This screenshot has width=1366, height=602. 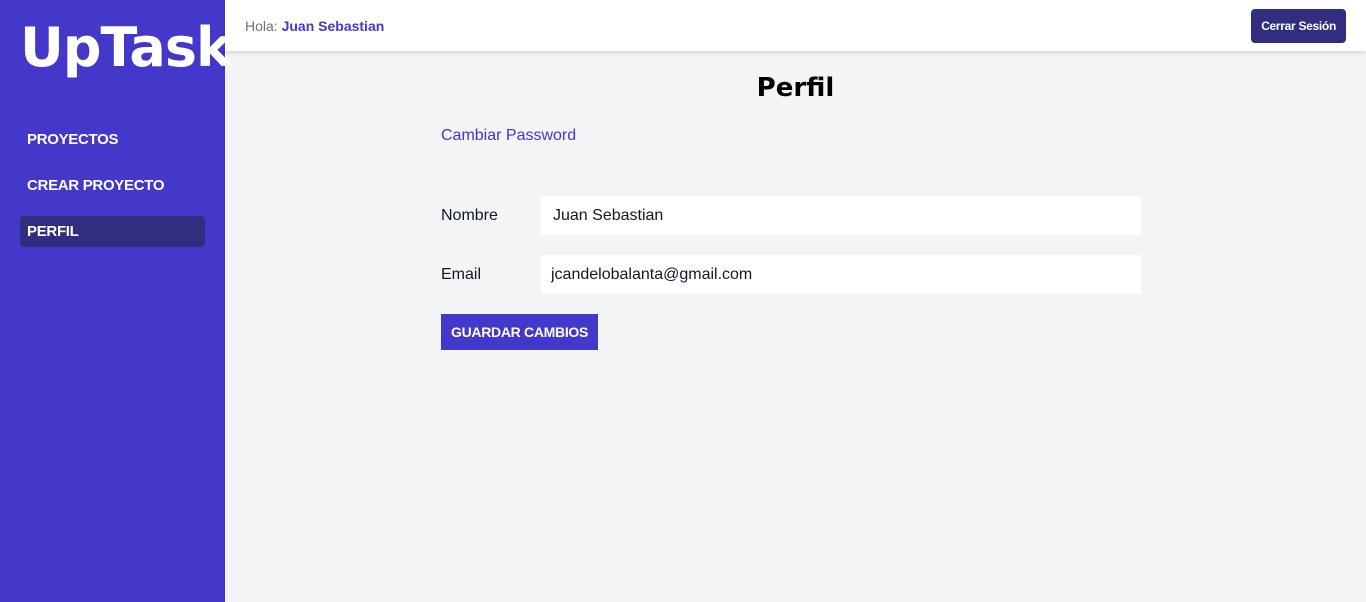 I want to click on nombre-row: Nombre, so click(x=791, y=215).